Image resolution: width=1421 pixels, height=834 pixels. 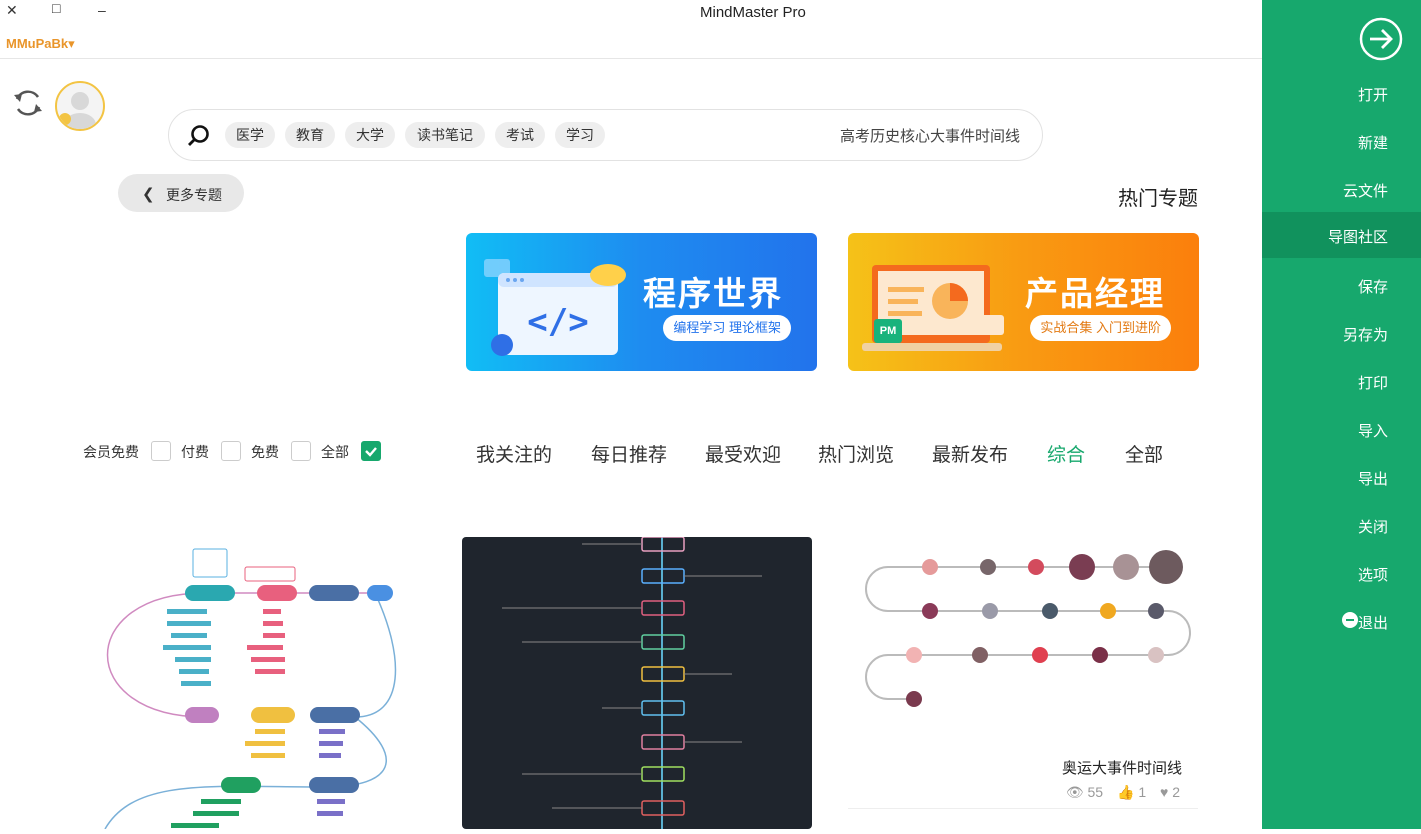 I want to click on sidebar-item-cloud-files: 云文件, so click(x=1341, y=189).